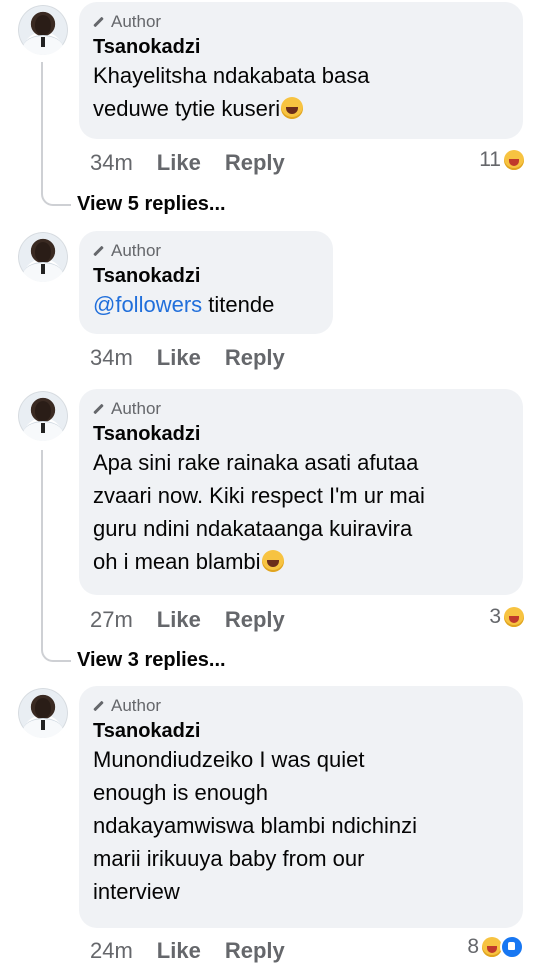 The width and height of the screenshot is (540, 975). I want to click on comment-actions: 24m Like Reply, so click(187, 951).